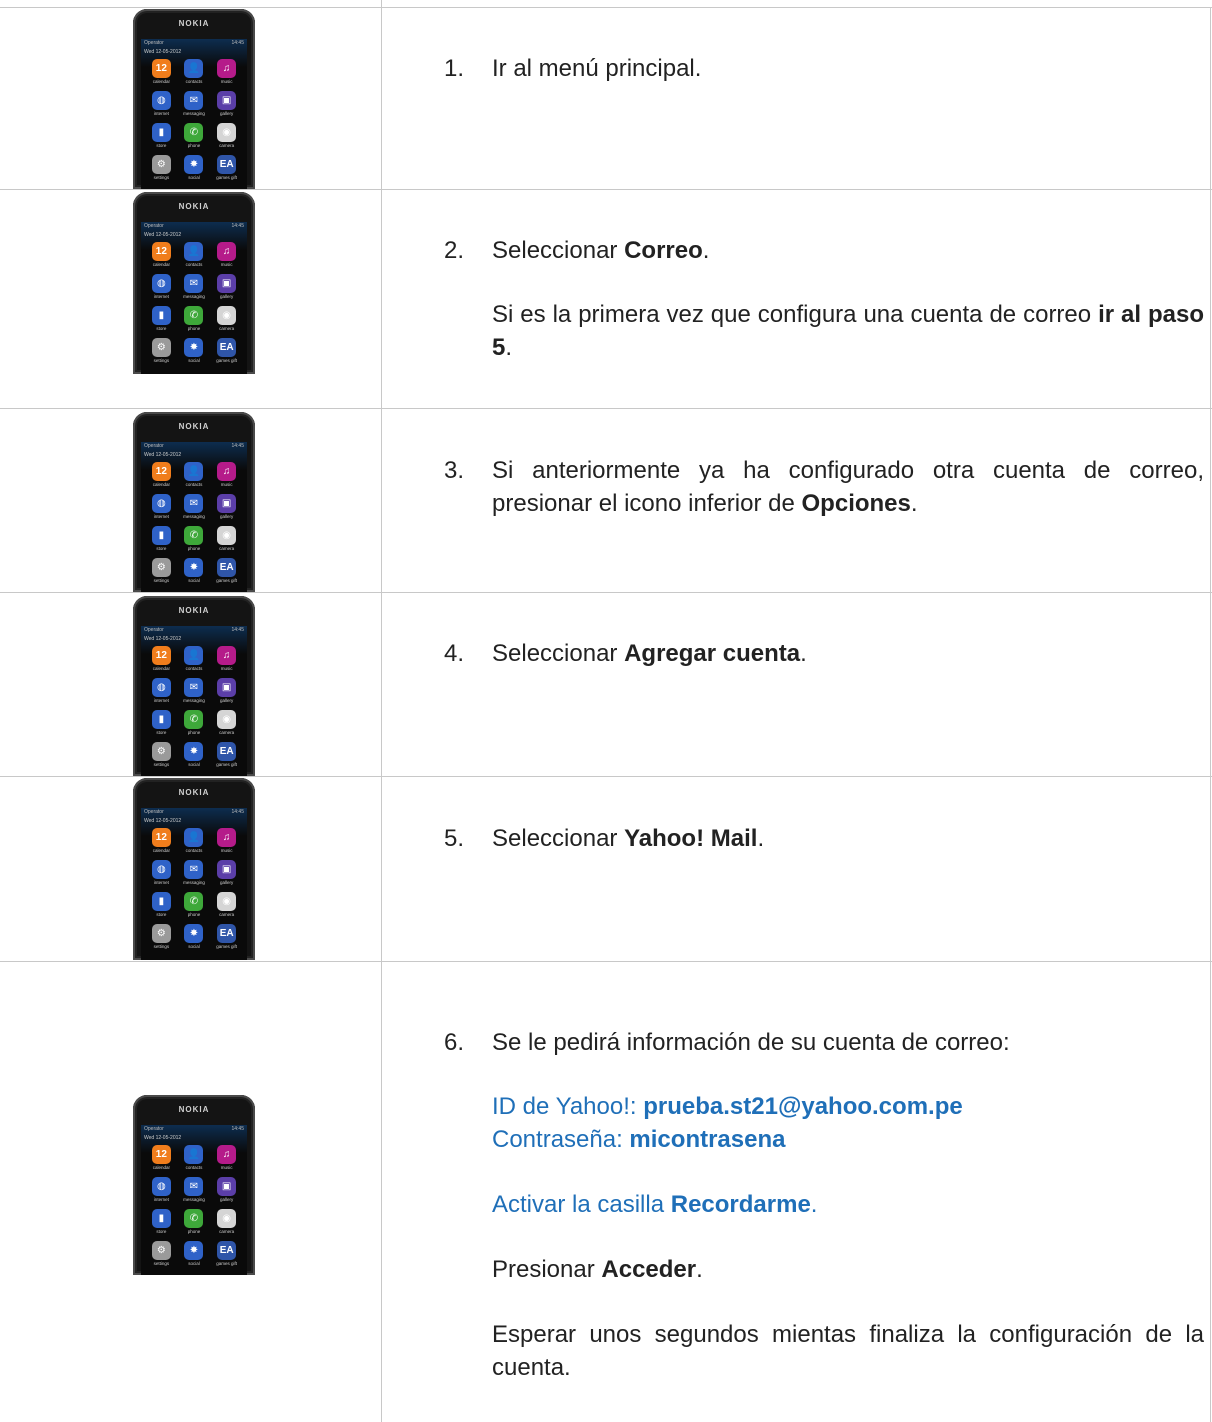  I want to click on step-text: Seleccionar Correo., so click(601, 250).